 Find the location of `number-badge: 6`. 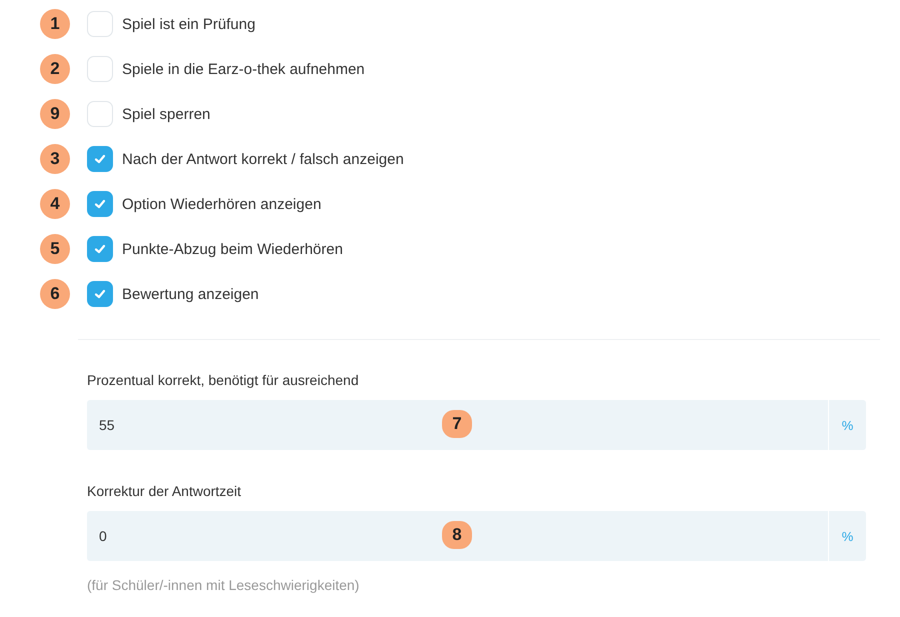

number-badge: 6 is located at coordinates (55, 294).